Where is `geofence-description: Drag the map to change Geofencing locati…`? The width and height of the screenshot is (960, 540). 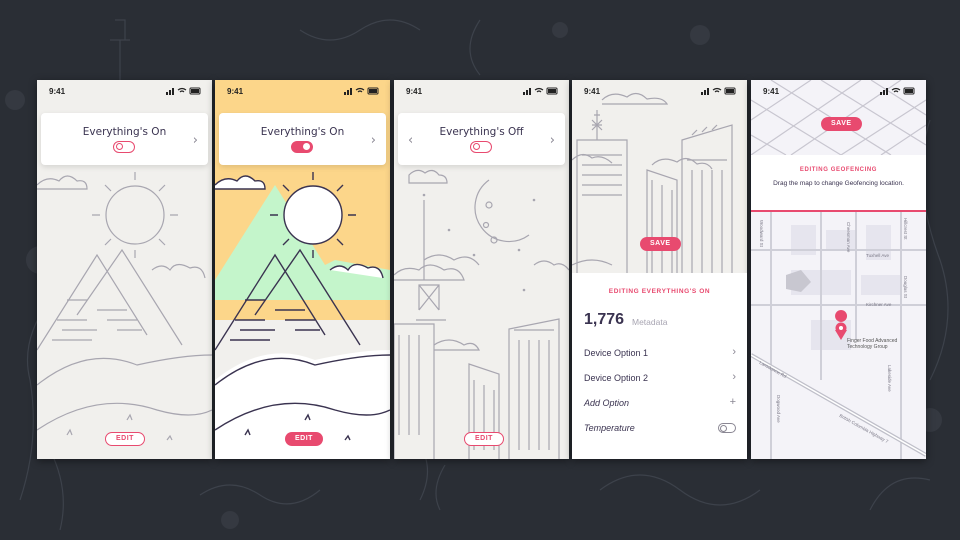 geofence-description: Drag the map to change Geofencing locati… is located at coordinates (838, 183).